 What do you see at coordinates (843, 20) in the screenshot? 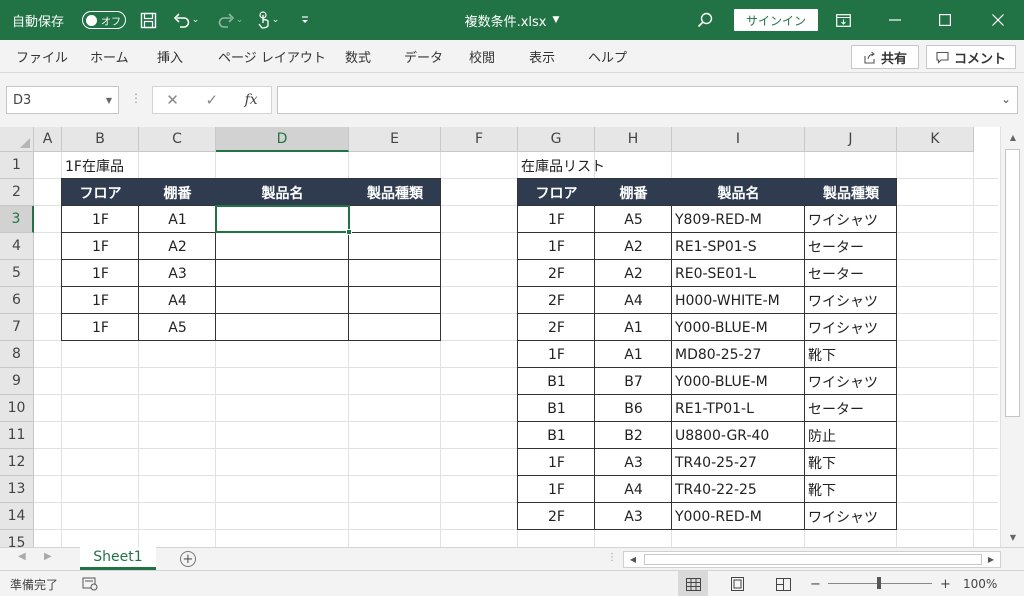
I see `ribbon-display-options-icon` at bounding box center [843, 20].